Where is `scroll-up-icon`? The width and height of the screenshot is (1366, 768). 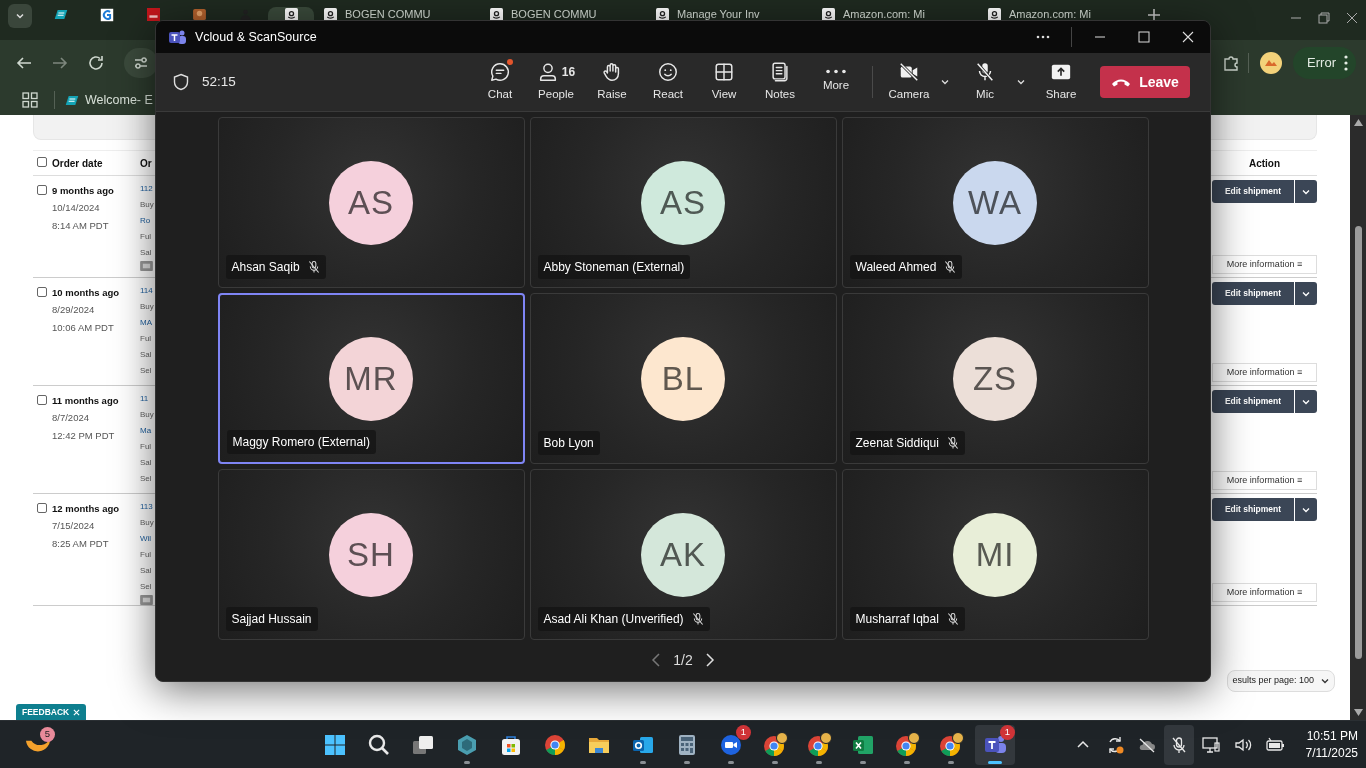 scroll-up-icon is located at coordinates (1358, 122).